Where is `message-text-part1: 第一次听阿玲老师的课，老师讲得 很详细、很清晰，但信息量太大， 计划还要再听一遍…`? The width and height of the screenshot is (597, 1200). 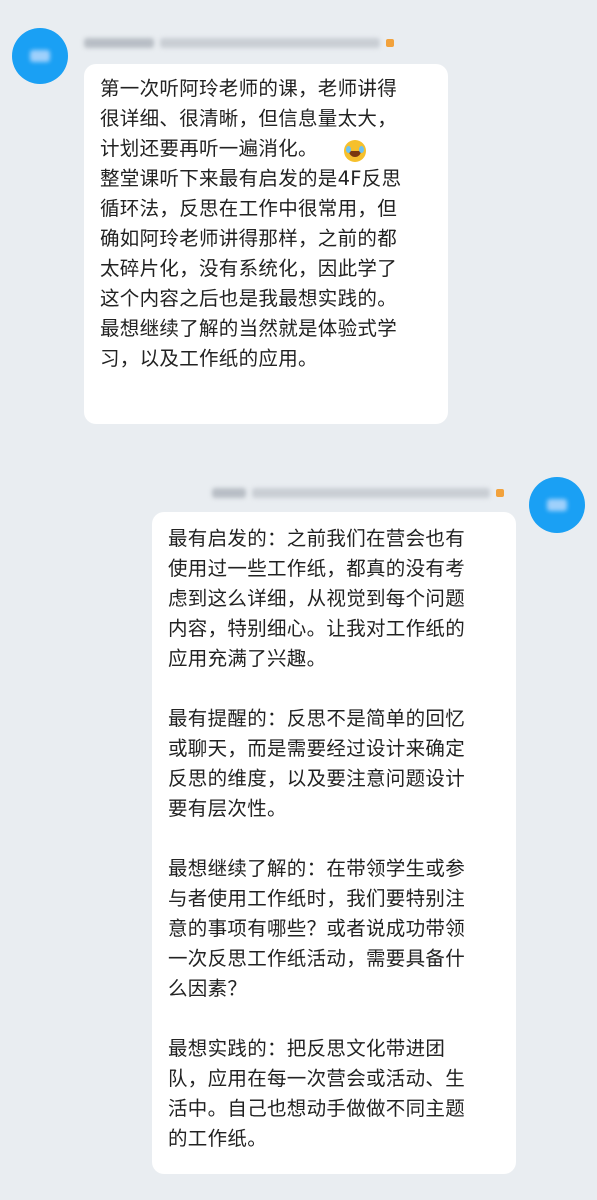
message-text-part1: 第一次听阿玲老师的课，老师讲得 很详细、很清晰，但信息量太大， 计划还要再听一遍… is located at coordinates (249, 118).